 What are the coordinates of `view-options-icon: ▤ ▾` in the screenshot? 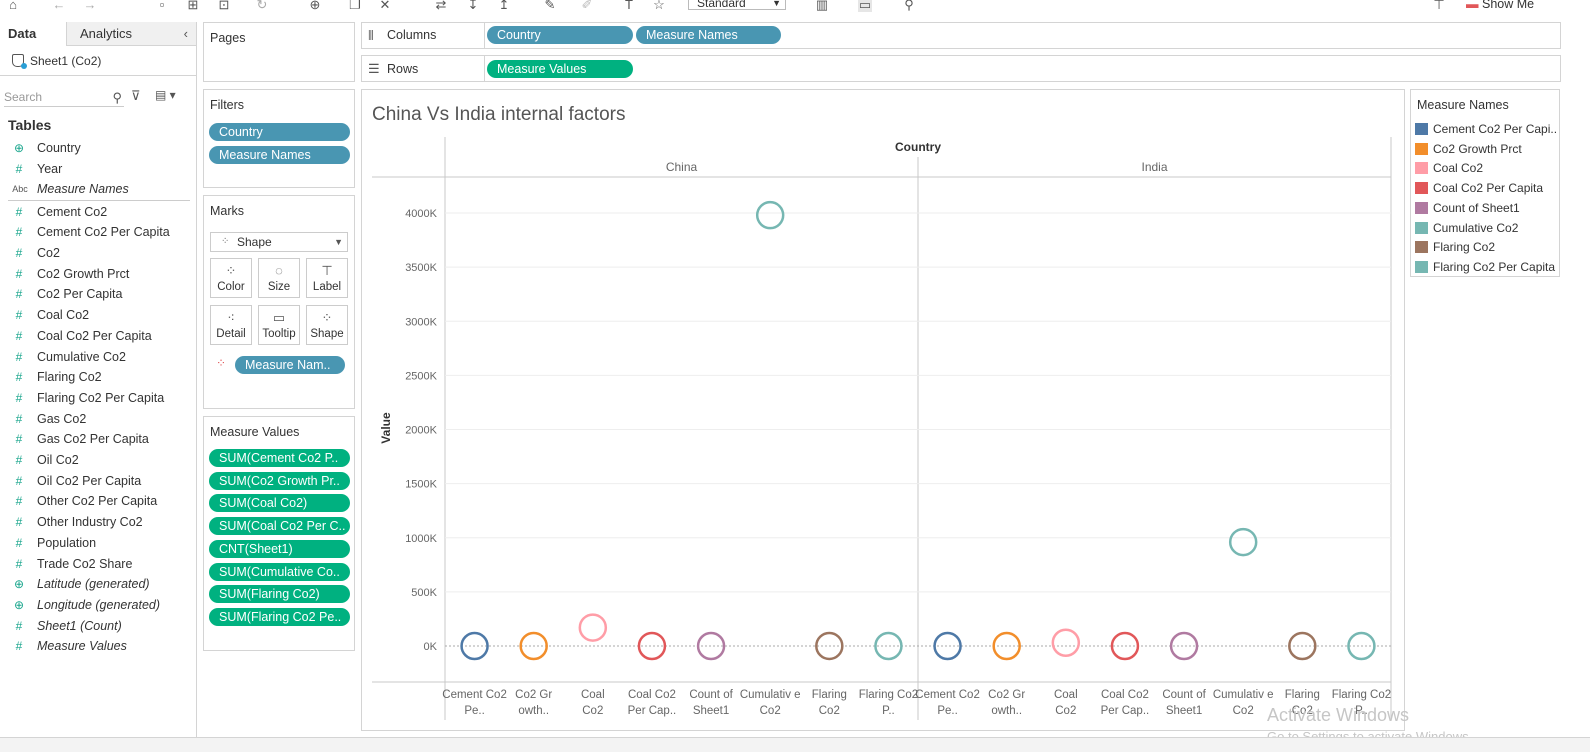 It's located at (165, 95).